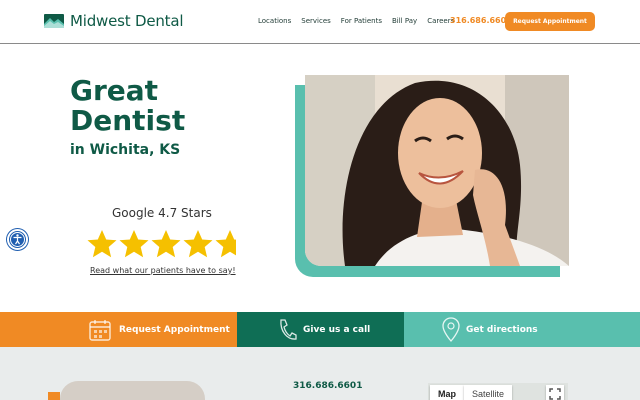 This screenshot has height=400, width=640. Describe the element at coordinates (451, 329) in the screenshot. I see `map-pin-icon` at that location.